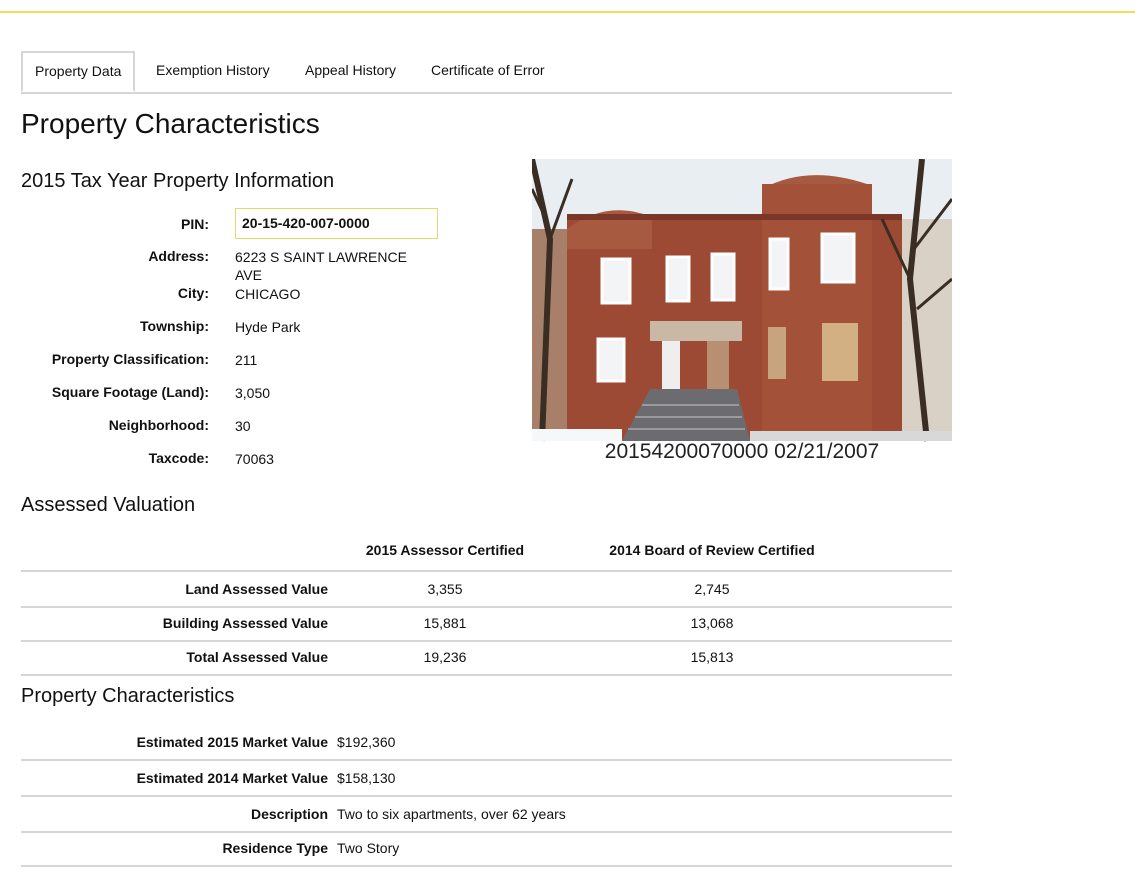  What do you see at coordinates (712, 623) in the screenshot?
I see `value-2014: 13,068` at bounding box center [712, 623].